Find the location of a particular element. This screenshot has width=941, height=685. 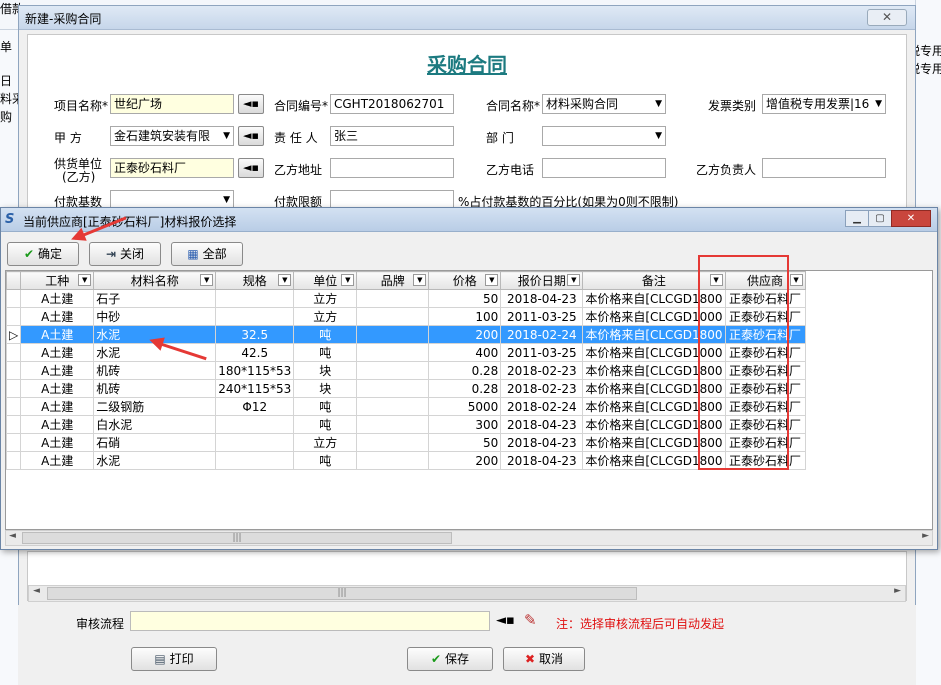

dialog-close-icon: ✕ is located at coordinates (887, 17).